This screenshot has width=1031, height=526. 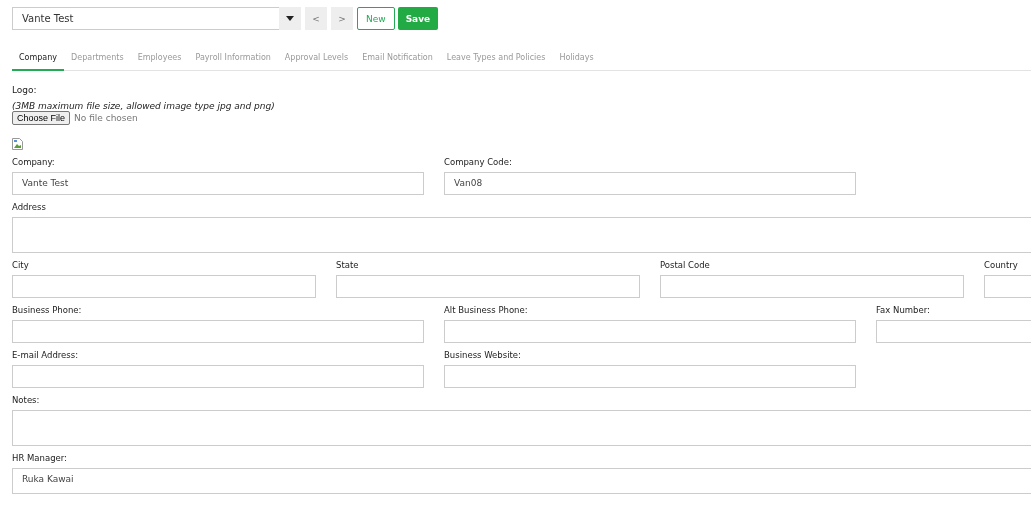 I want to click on file-status: No file chosen, so click(x=106, y=118).